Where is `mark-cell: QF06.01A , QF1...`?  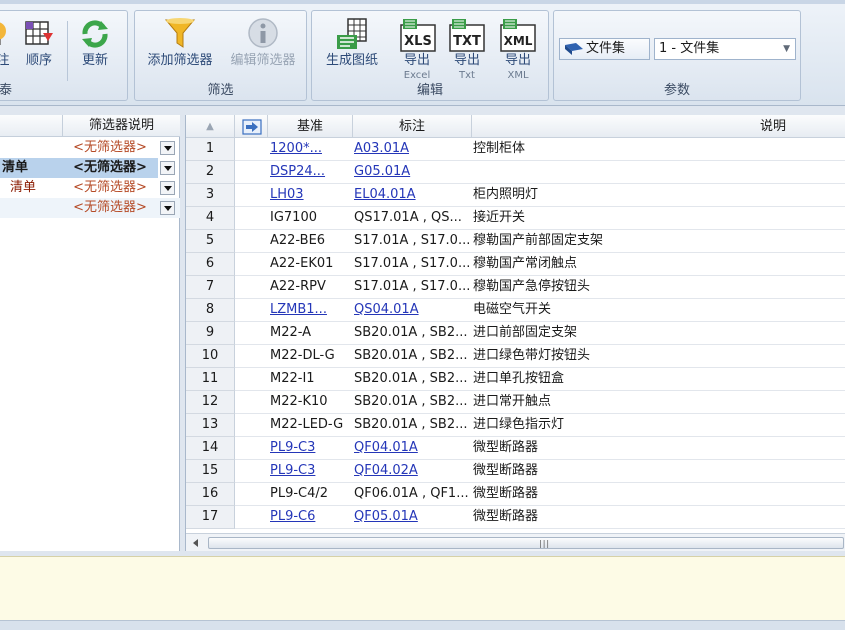 mark-cell: QF06.01A , QF1... is located at coordinates (411, 493).